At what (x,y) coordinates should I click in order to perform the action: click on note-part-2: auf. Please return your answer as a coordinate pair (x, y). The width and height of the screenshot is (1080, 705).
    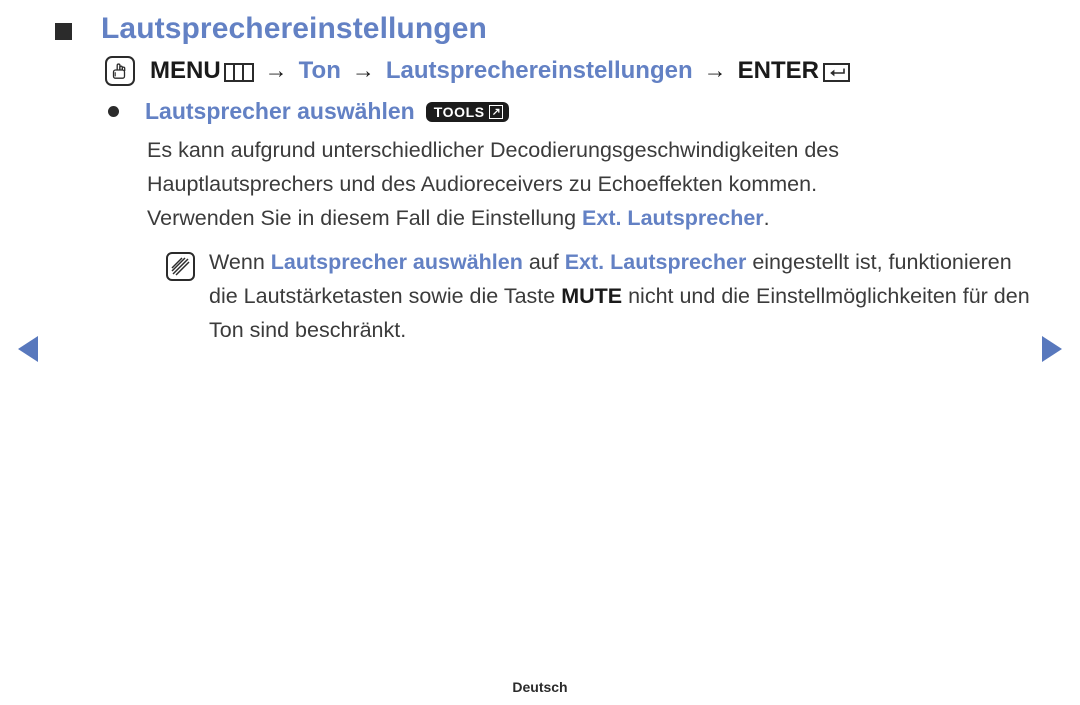
    Looking at the image, I should click on (543, 262).